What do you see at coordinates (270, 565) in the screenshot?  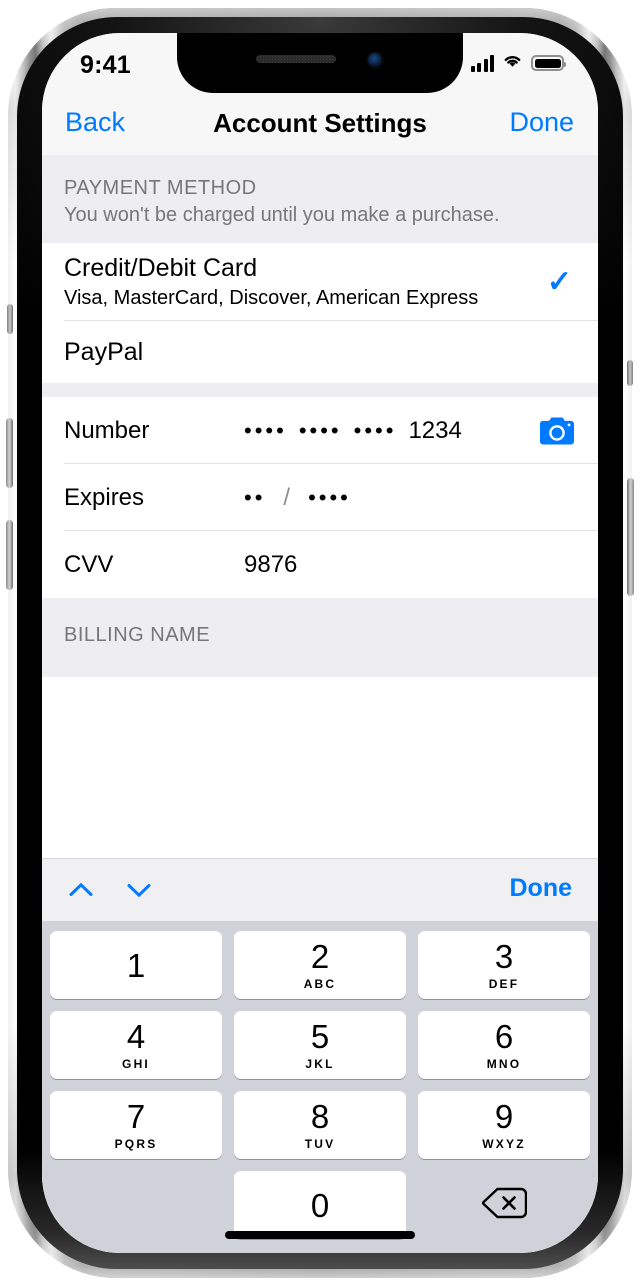 I see `card-cvv-value: 9876` at bounding box center [270, 565].